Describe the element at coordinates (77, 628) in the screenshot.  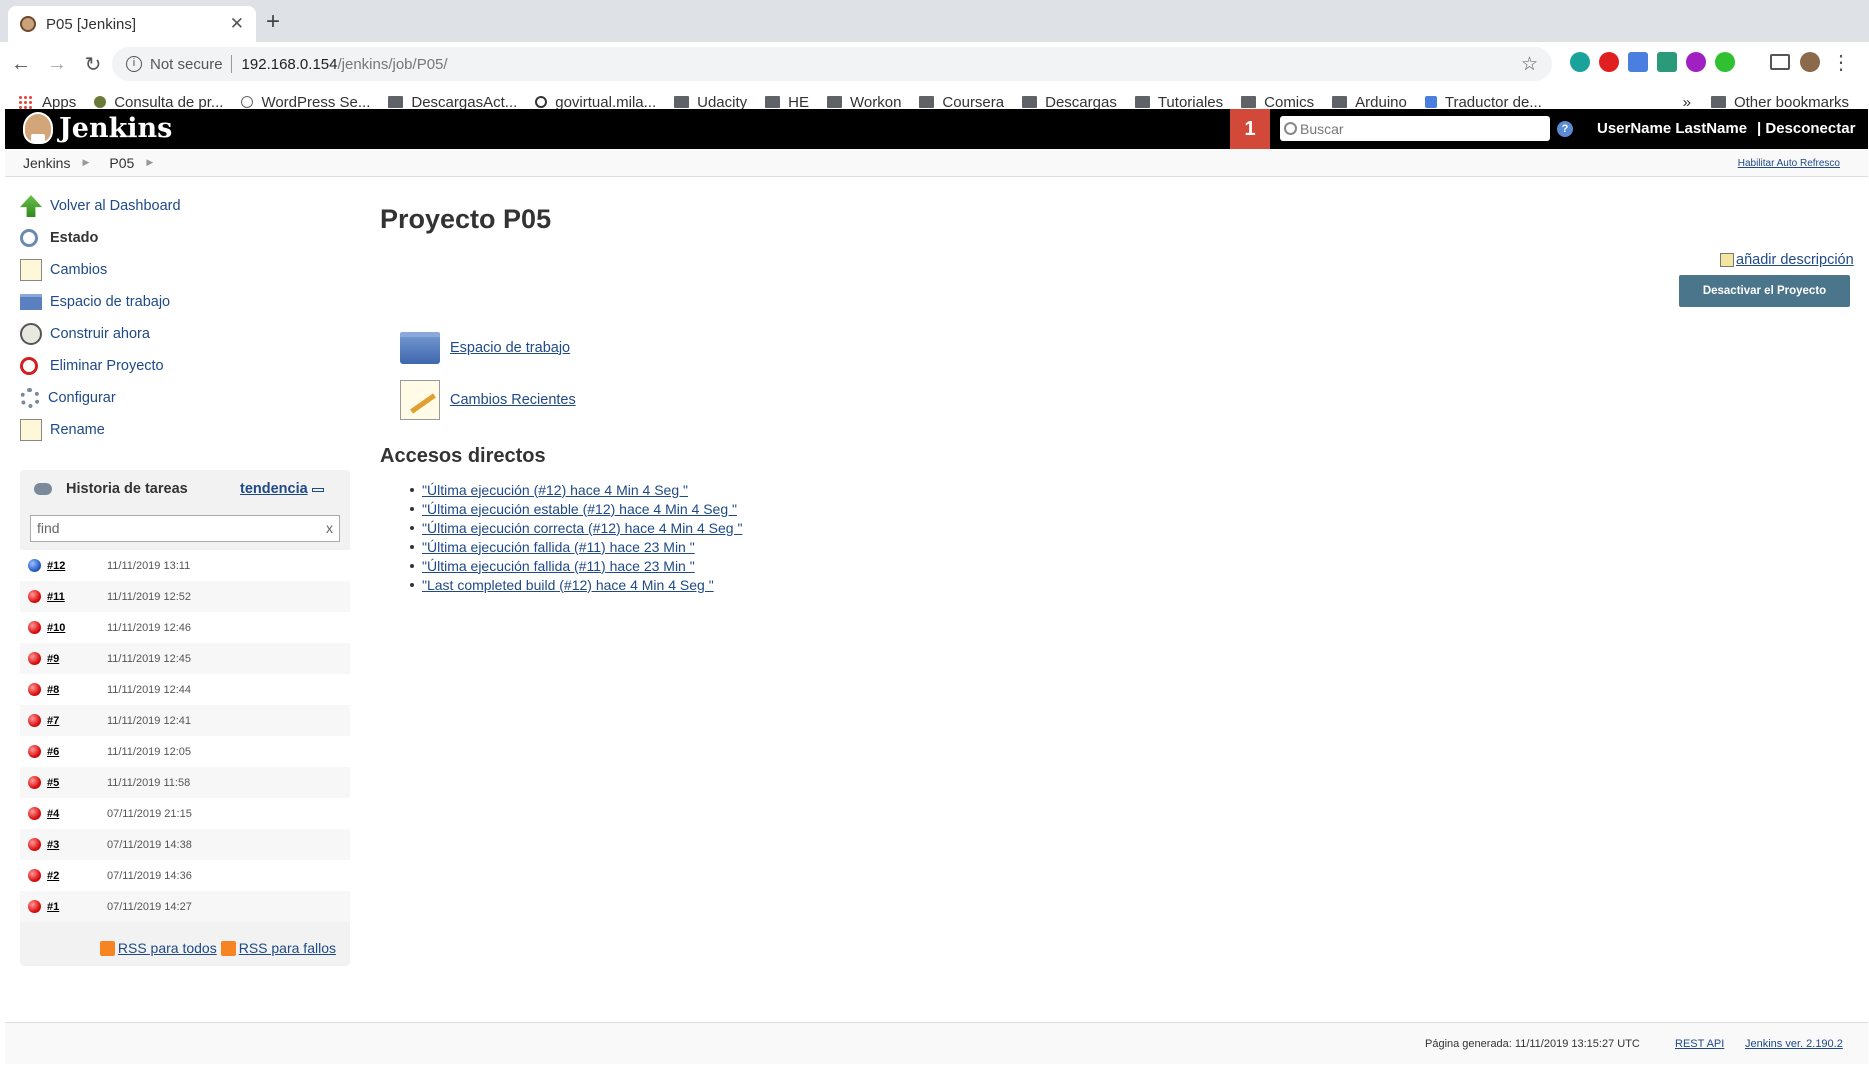
I see `build-number-link: #10` at that location.